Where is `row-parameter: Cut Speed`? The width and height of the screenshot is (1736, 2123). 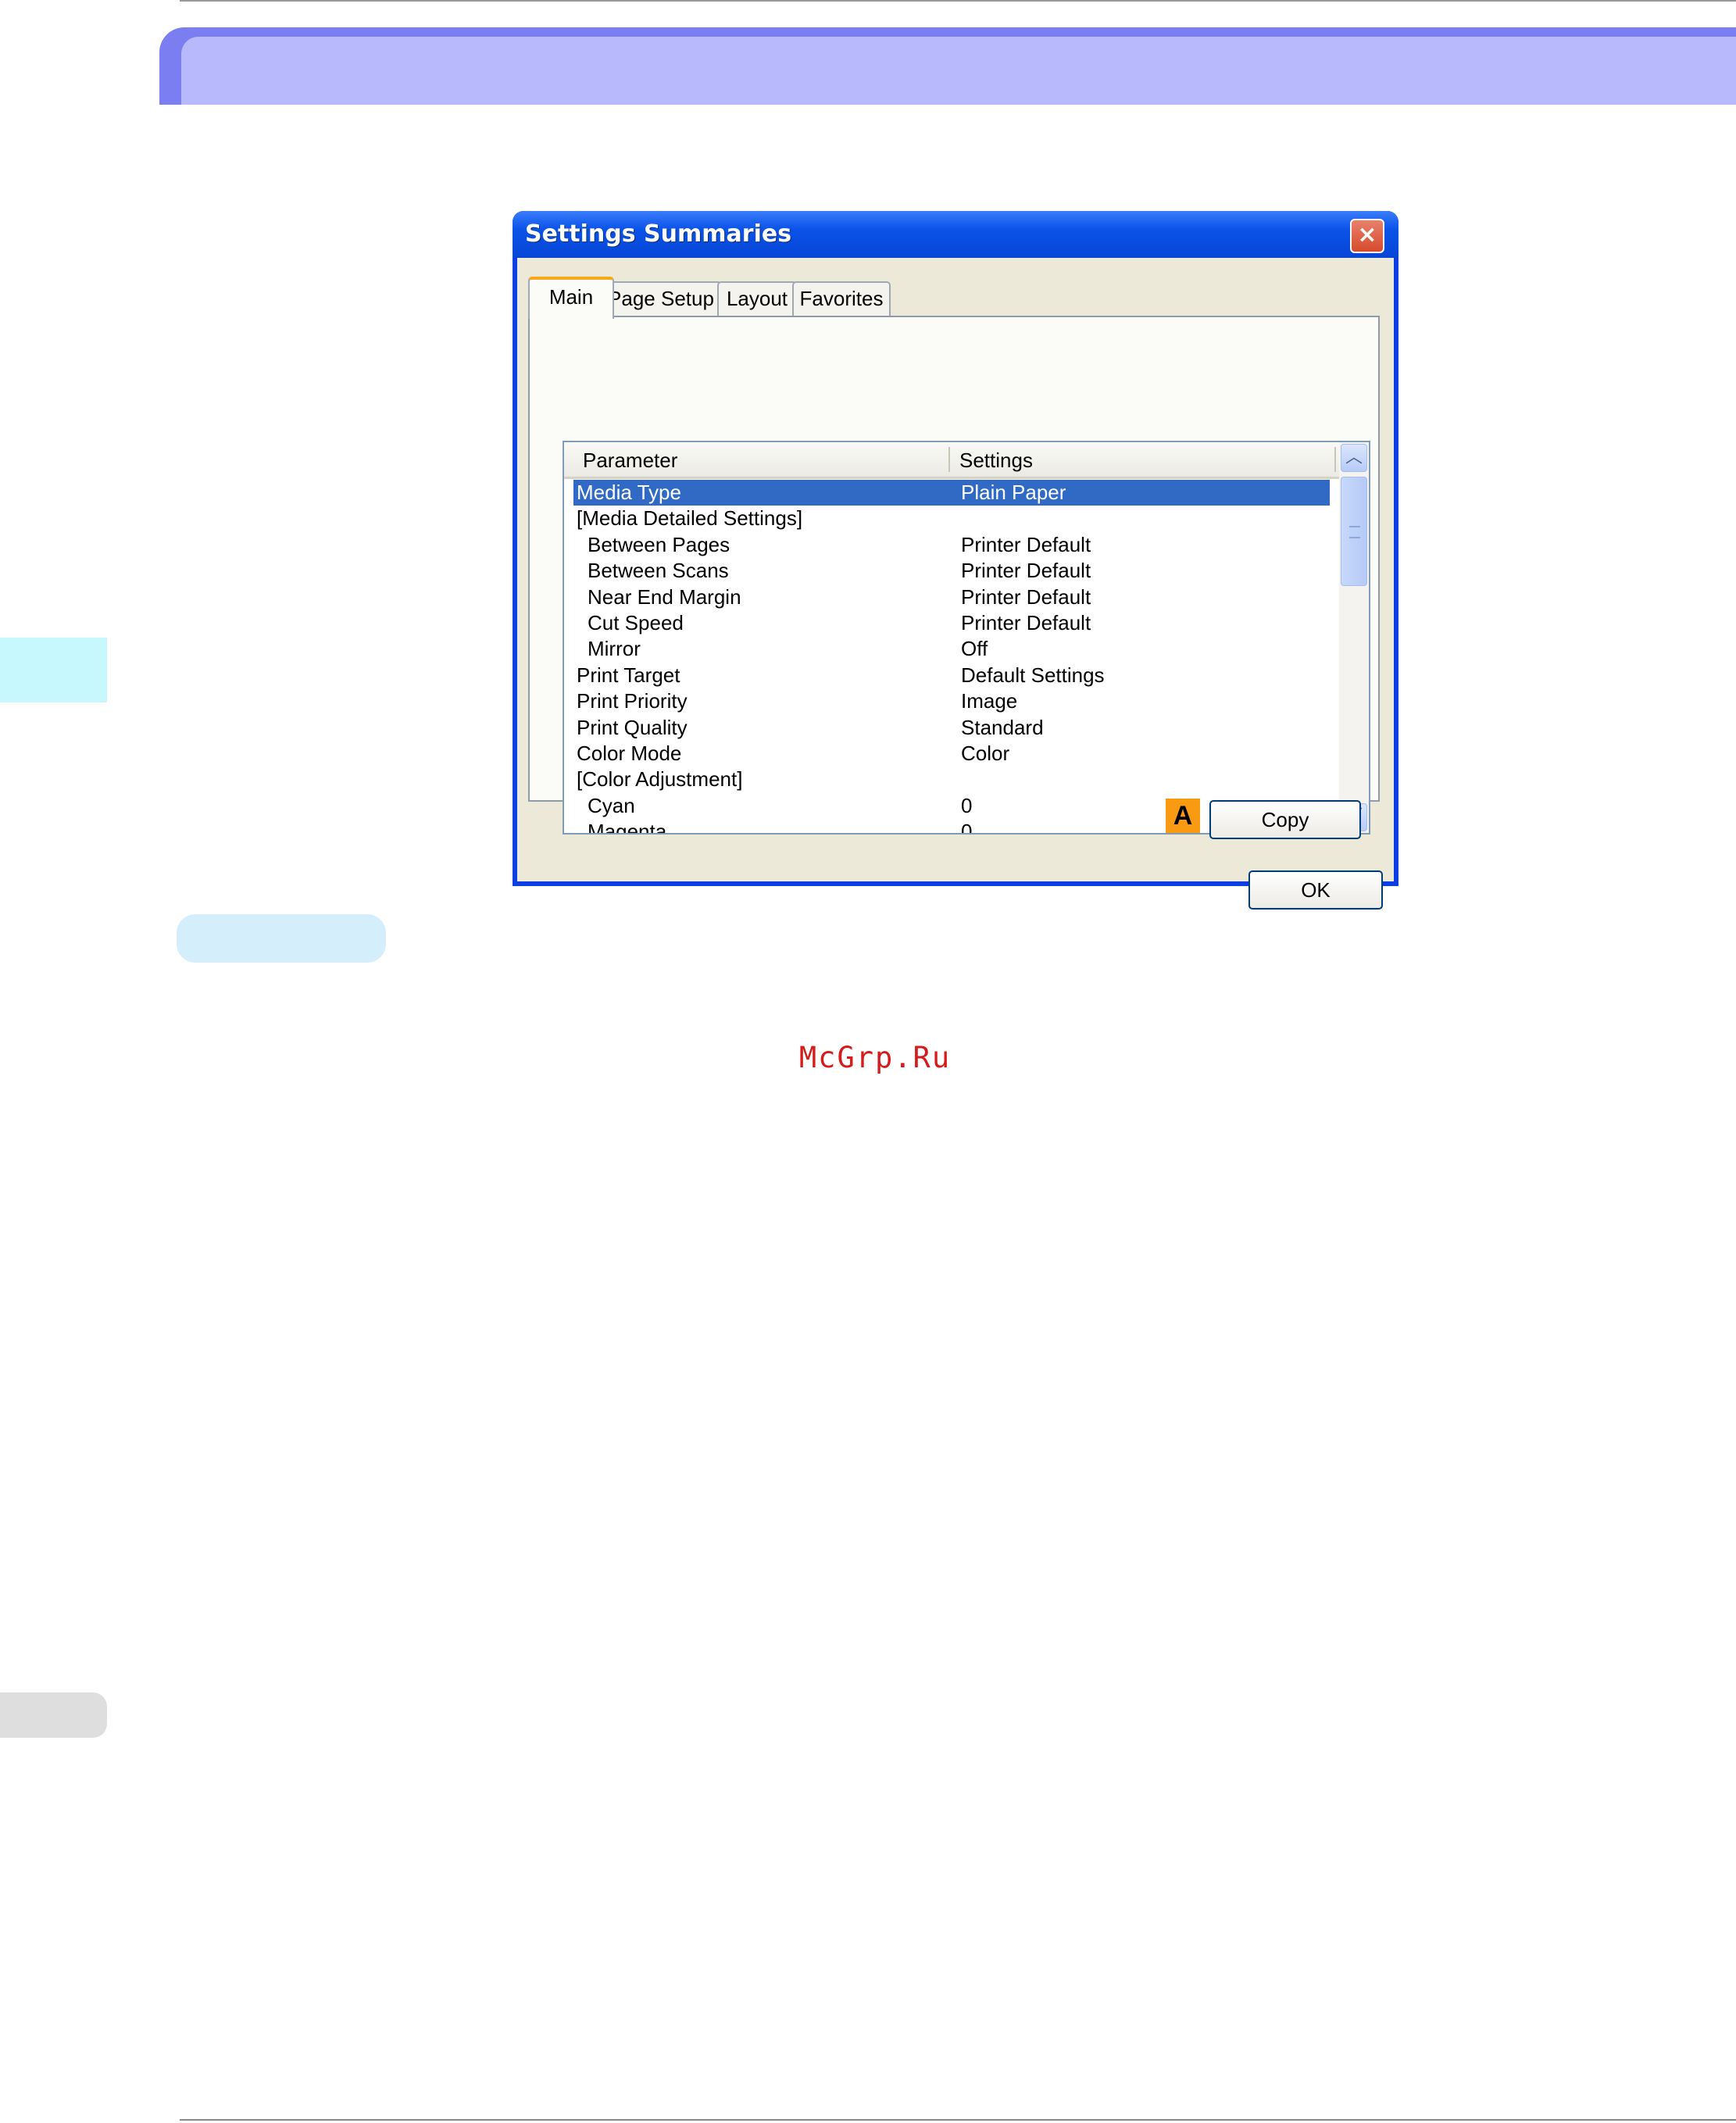 row-parameter: Cut Speed is located at coordinates (636, 622).